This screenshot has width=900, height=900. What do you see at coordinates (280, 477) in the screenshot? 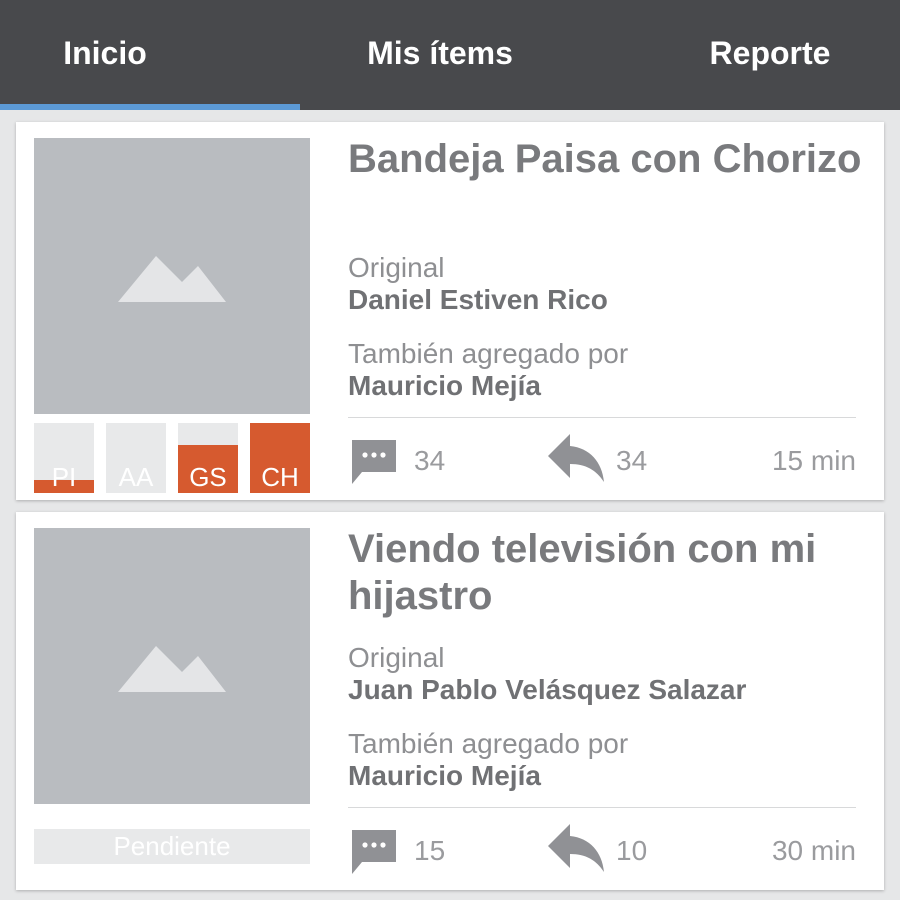
I see `indicator-label: CH` at bounding box center [280, 477].